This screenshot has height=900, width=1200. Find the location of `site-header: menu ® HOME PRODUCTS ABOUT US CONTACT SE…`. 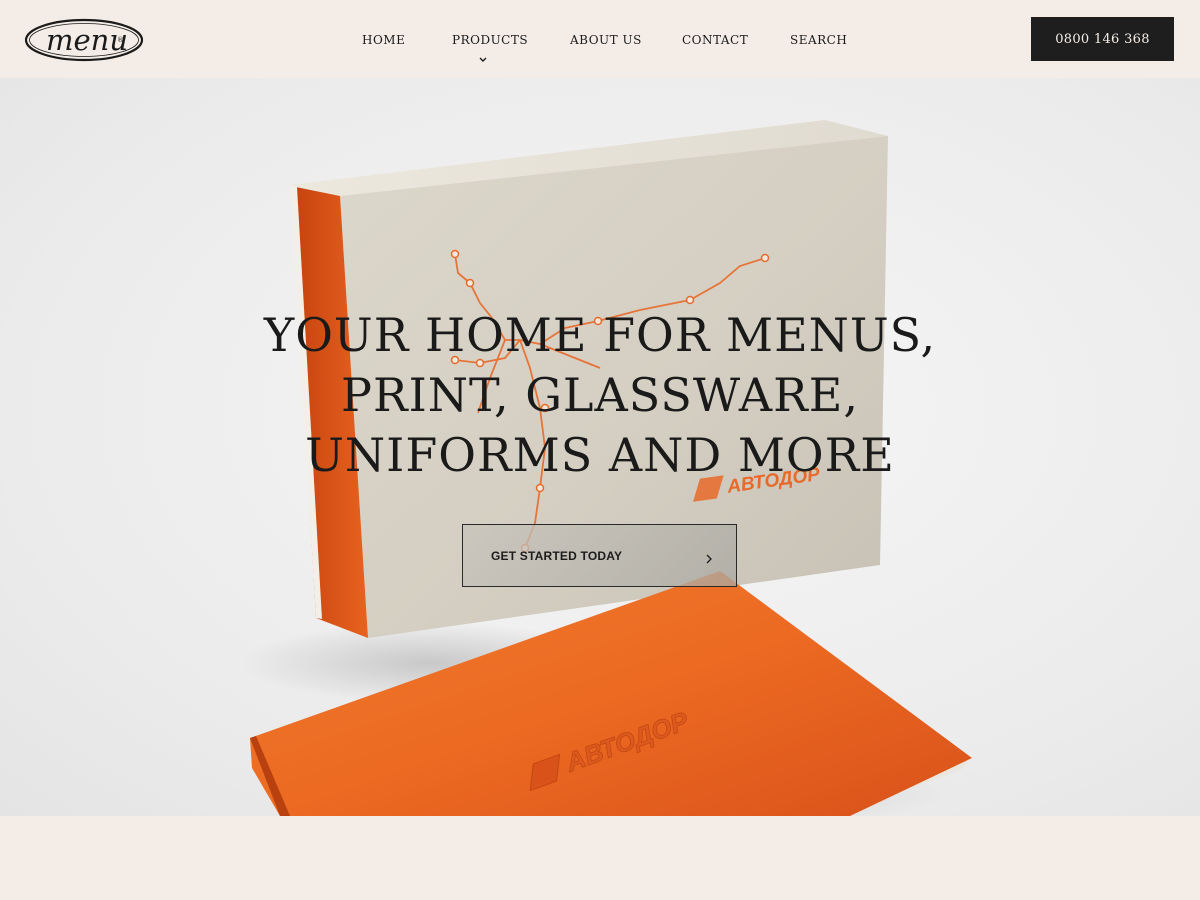

site-header: menu ® HOME PRODUCTS ABOUT US CONTACT SE… is located at coordinates (600, 39).